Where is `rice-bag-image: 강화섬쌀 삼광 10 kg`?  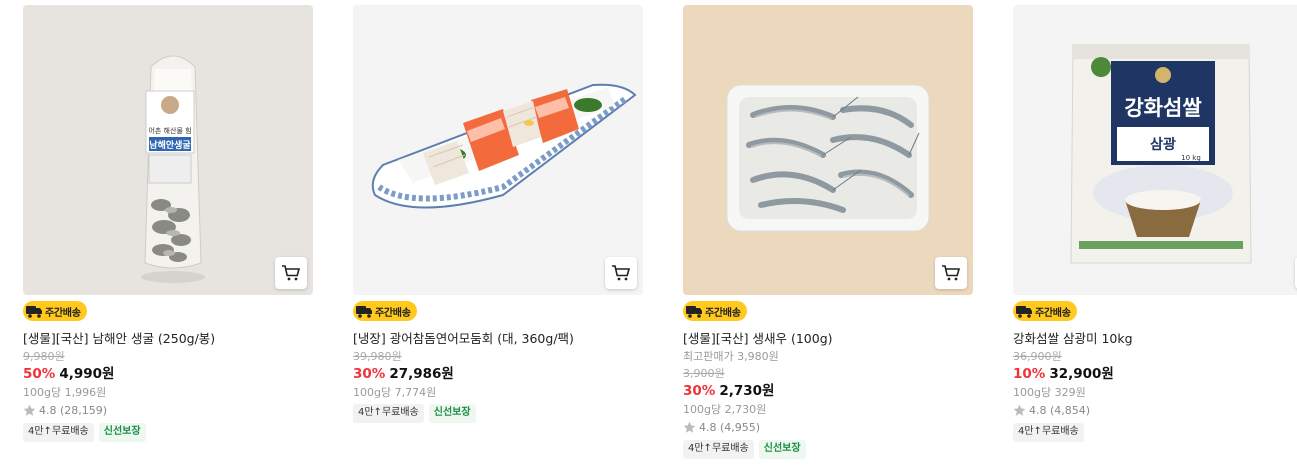
rice-bag-image: 강화섬쌀 삼광 10 kg is located at coordinates (1155, 150).